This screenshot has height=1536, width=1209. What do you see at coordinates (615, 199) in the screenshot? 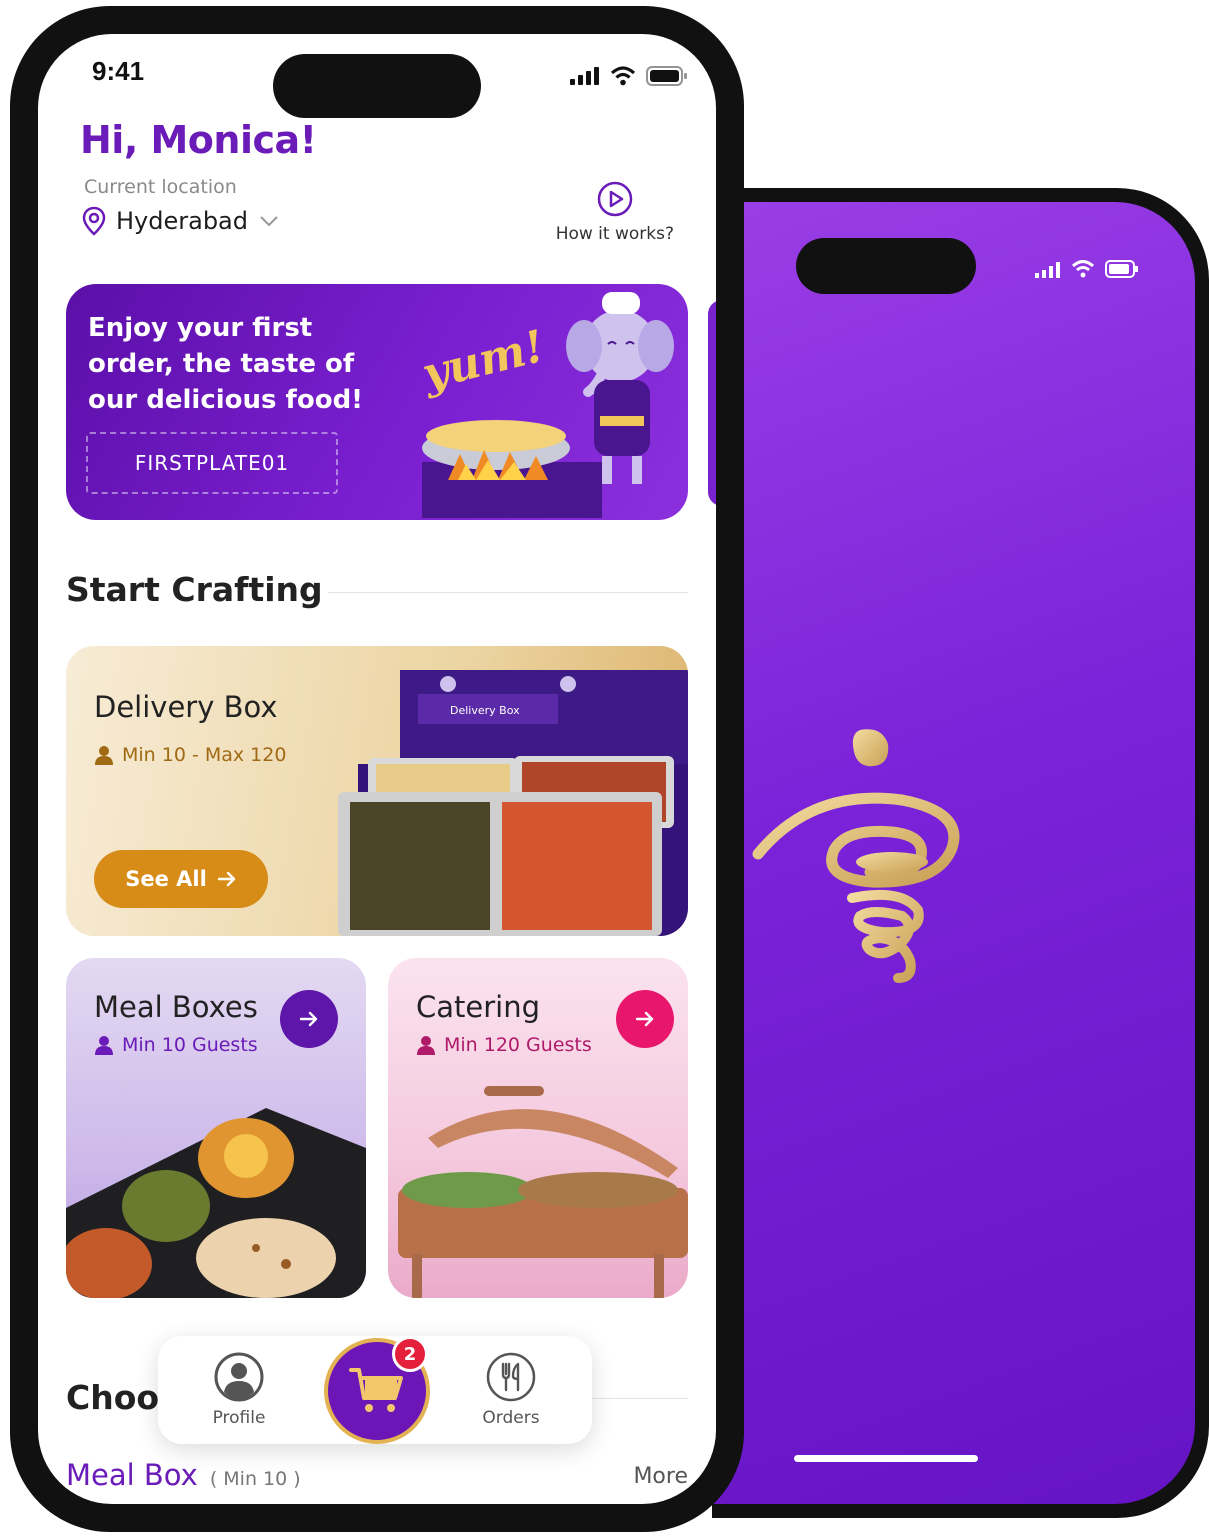
I see `play-circle-icon` at bounding box center [615, 199].